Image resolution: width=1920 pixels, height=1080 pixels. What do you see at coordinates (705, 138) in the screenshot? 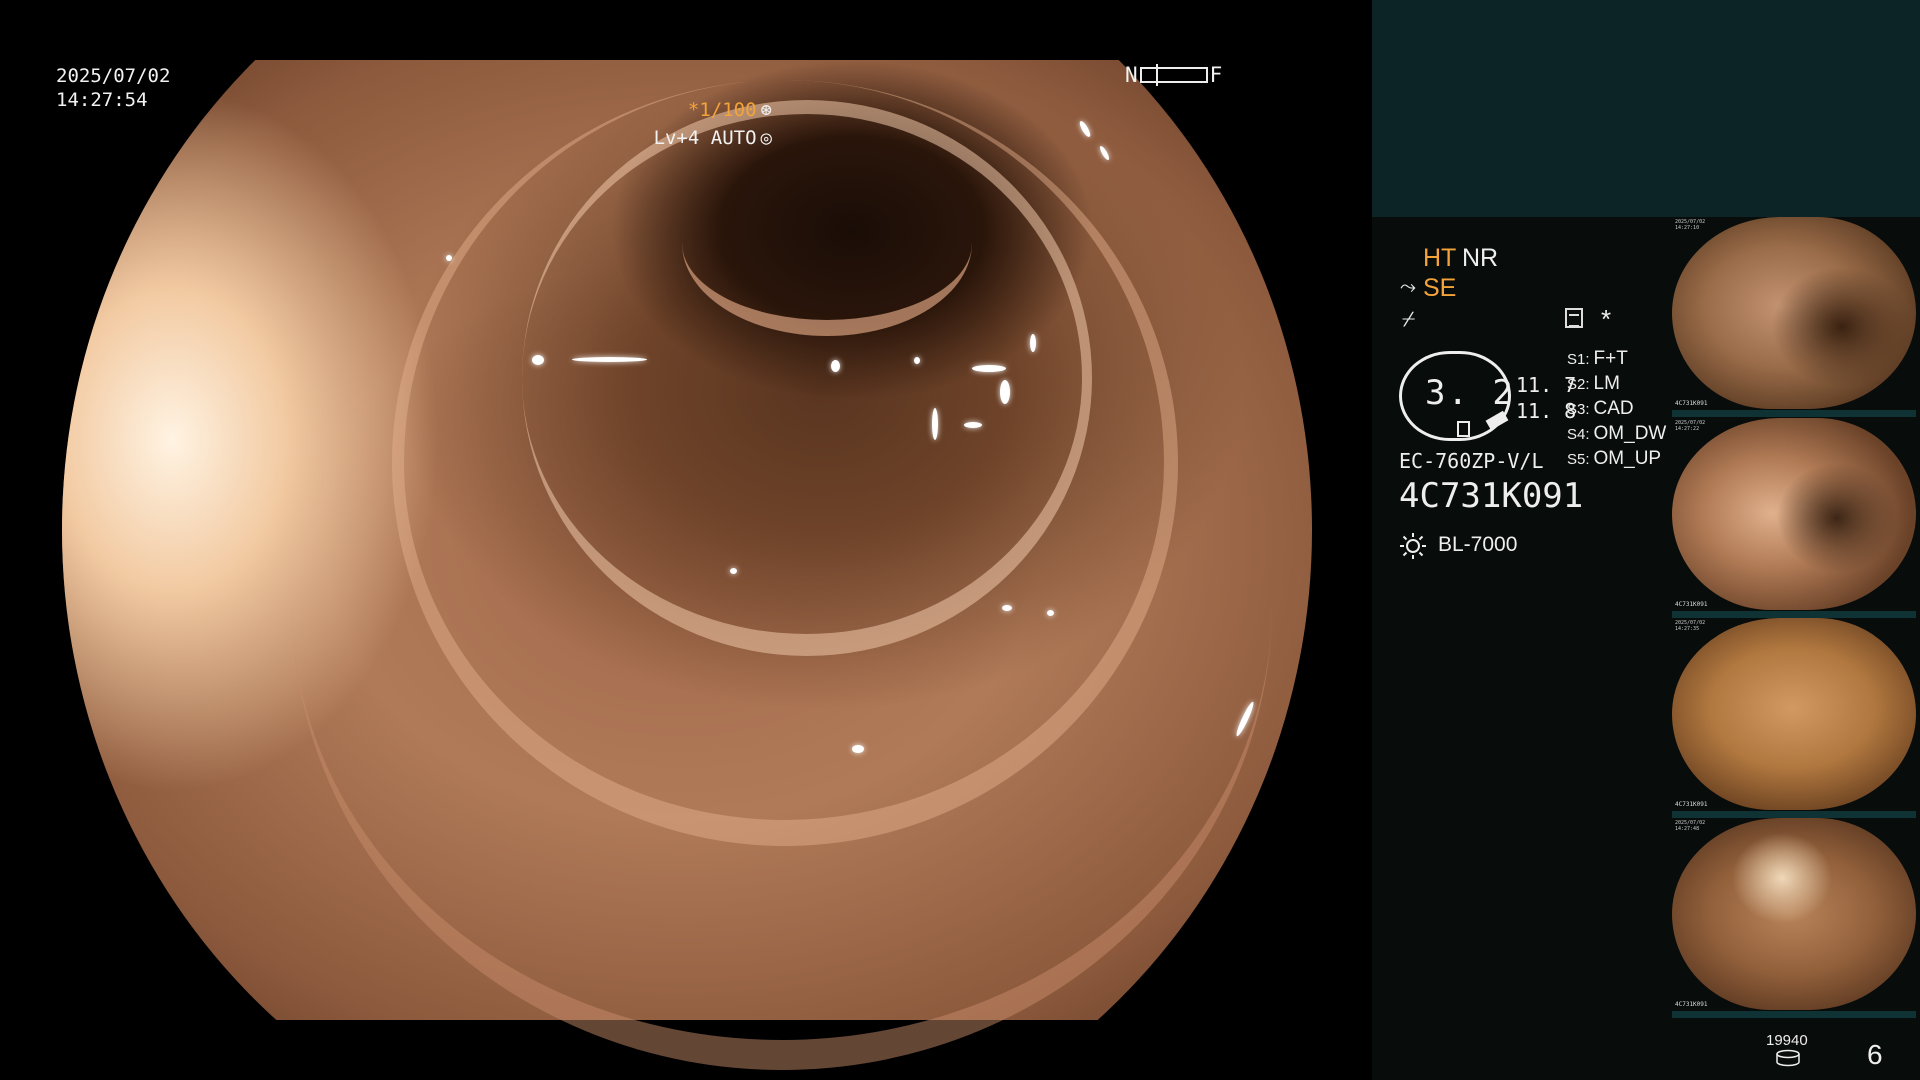
I see `iris-text: Lv+4 AUTO` at bounding box center [705, 138].